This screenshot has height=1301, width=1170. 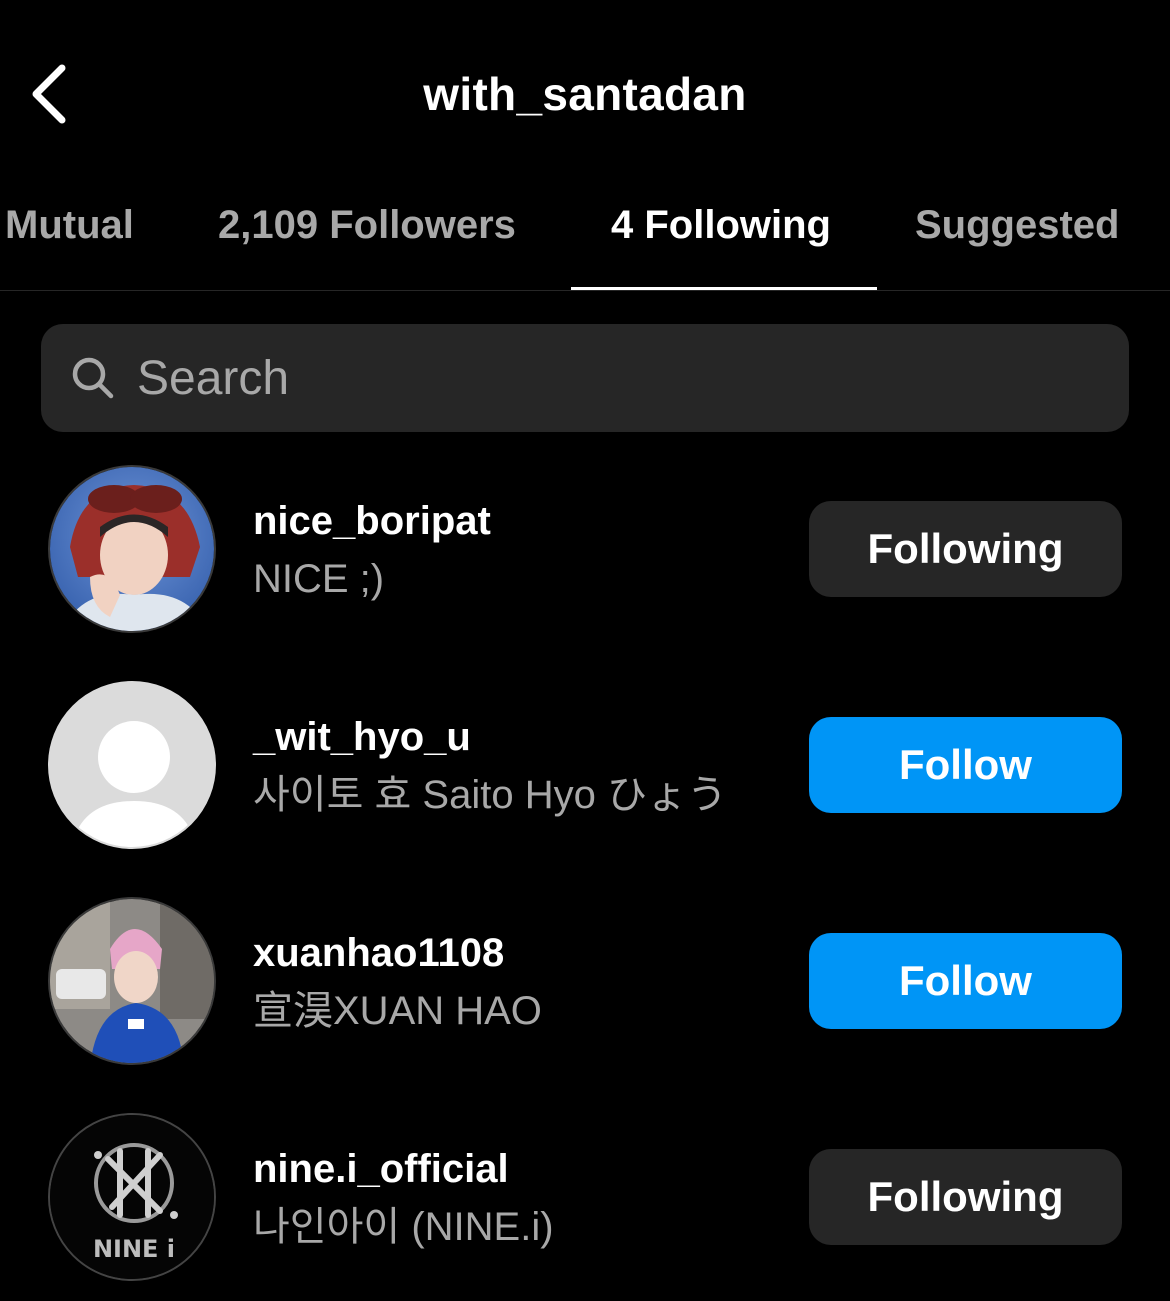 I want to click on search-bar, so click(x=585, y=378).